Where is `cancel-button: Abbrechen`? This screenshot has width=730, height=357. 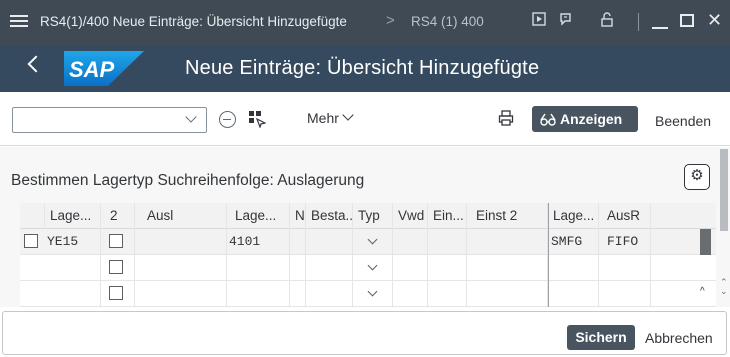 cancel-button: Abbrechen is located at coordinates (679, 338).